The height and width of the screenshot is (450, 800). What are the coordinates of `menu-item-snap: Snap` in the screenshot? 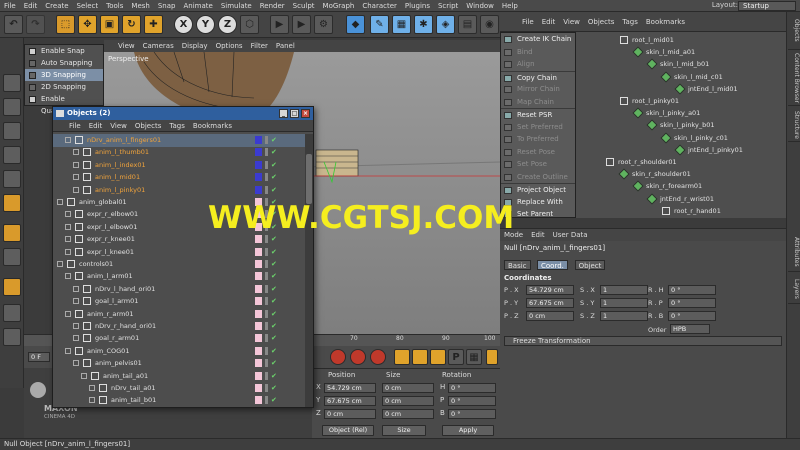 It's located at (167, 6).